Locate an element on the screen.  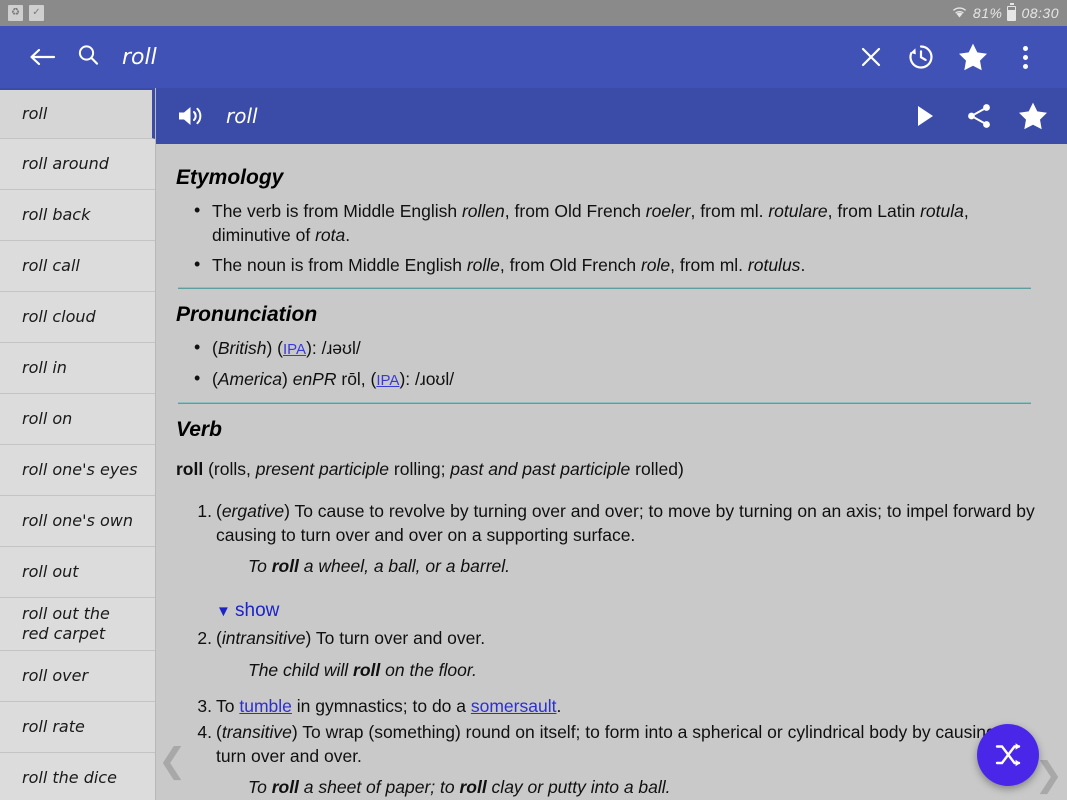
sidebar-item: roll out the red carpet is located at coordinates (77, 624).